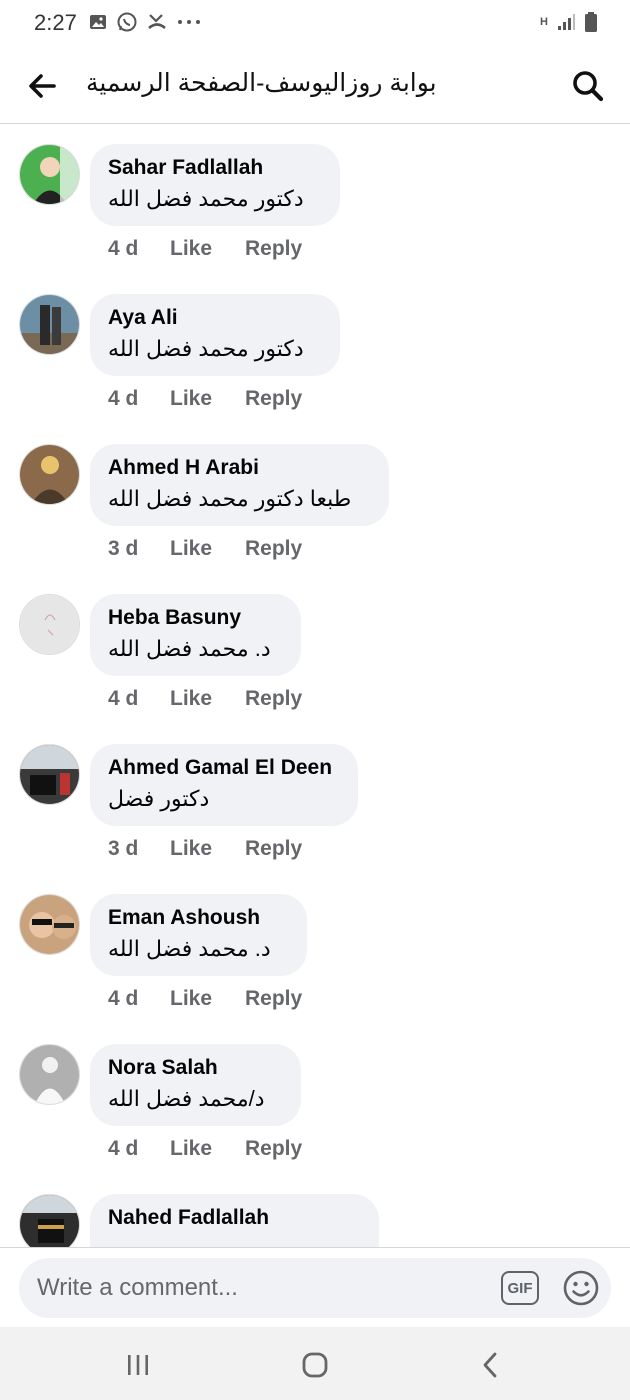 The width and height of the screenshot is (630, 1400). Describe the element at coordinates (186, 1098) in the screenshot. I see `comment-text: د/محمد فضل الله` at that location.